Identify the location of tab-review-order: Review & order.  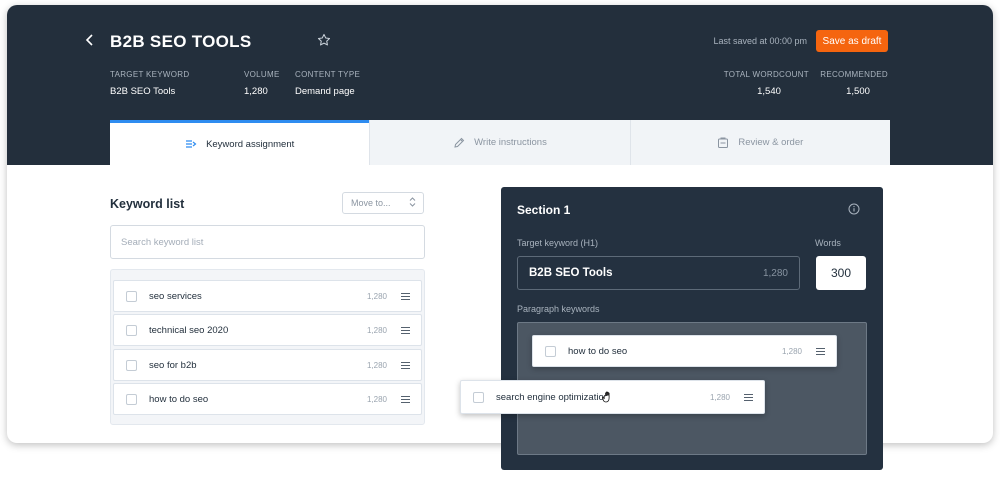
(759, 142).